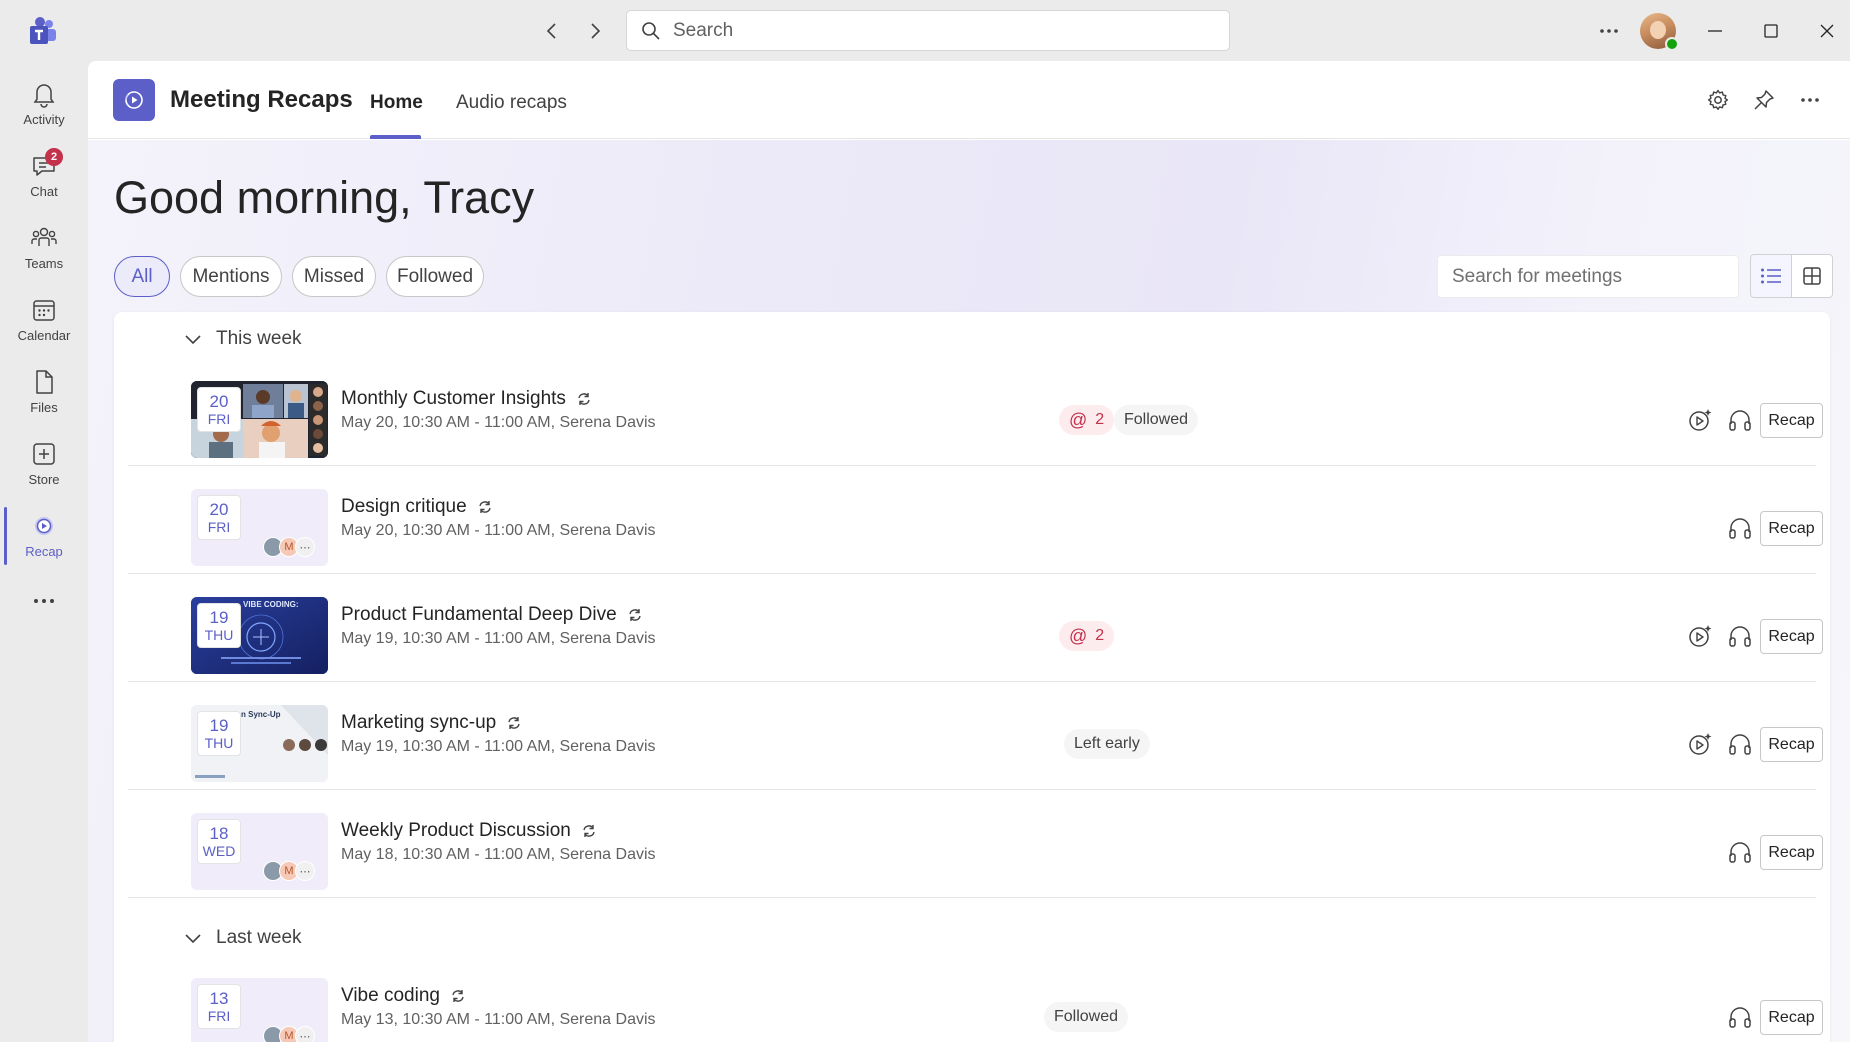  I want to click on minimize-icon, so click(1715, 31).